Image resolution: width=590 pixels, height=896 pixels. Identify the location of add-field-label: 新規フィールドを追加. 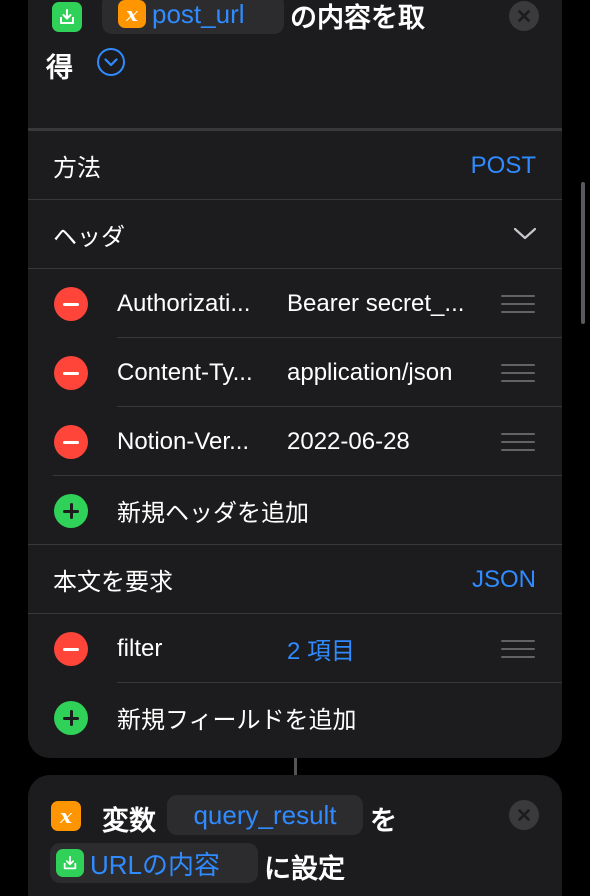
(237, 717).